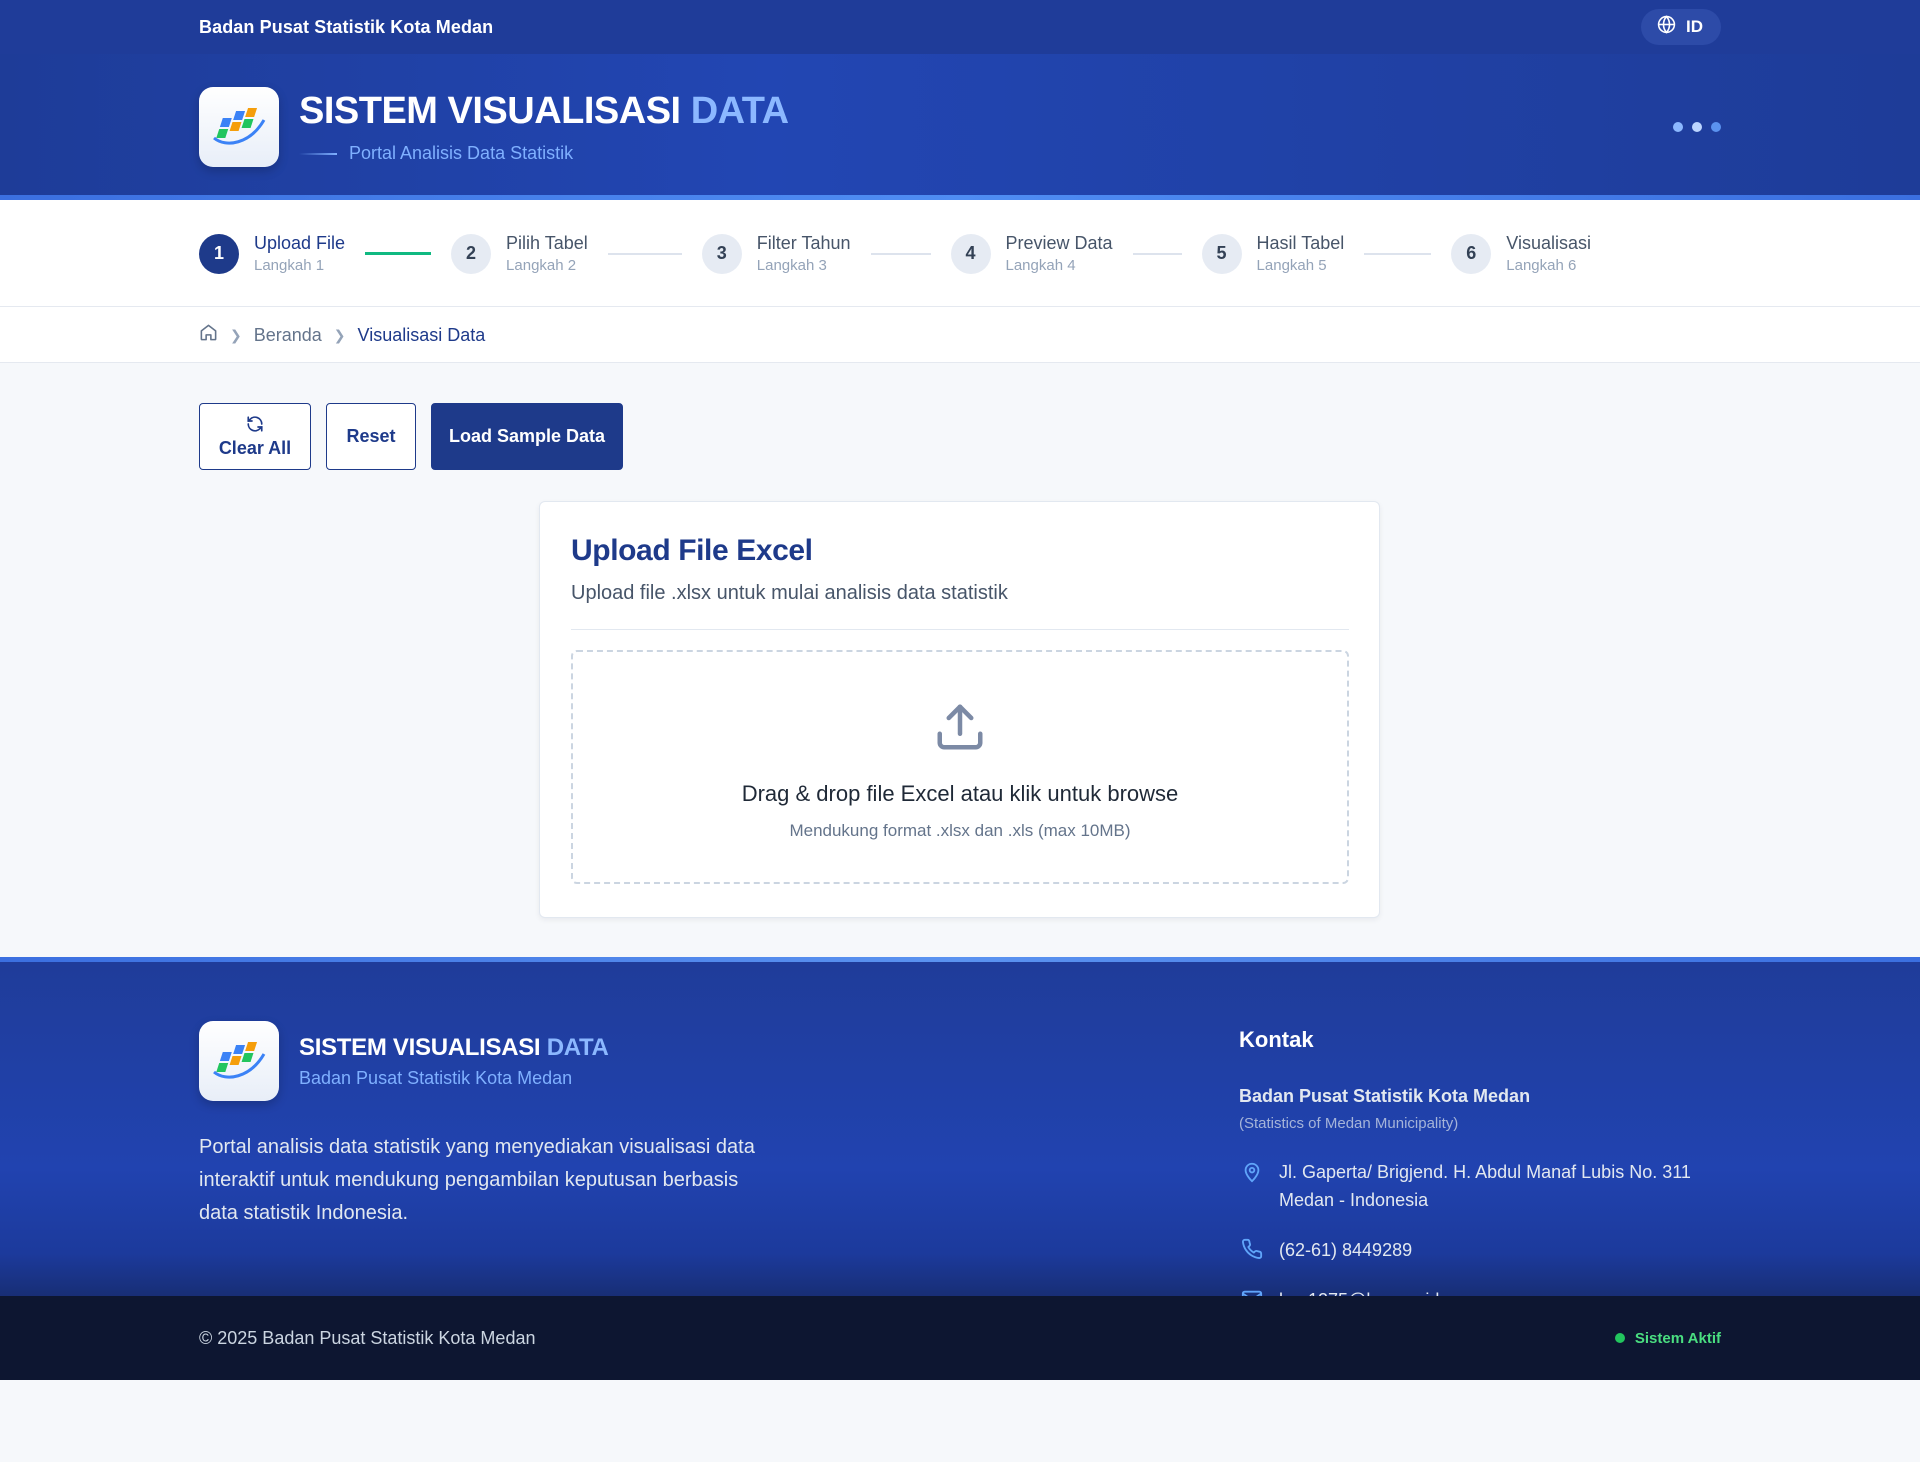 Image resolution: width=1920 pixels, height=1462 pixels. I want to click on phone-icon, so click(1252, 1248).